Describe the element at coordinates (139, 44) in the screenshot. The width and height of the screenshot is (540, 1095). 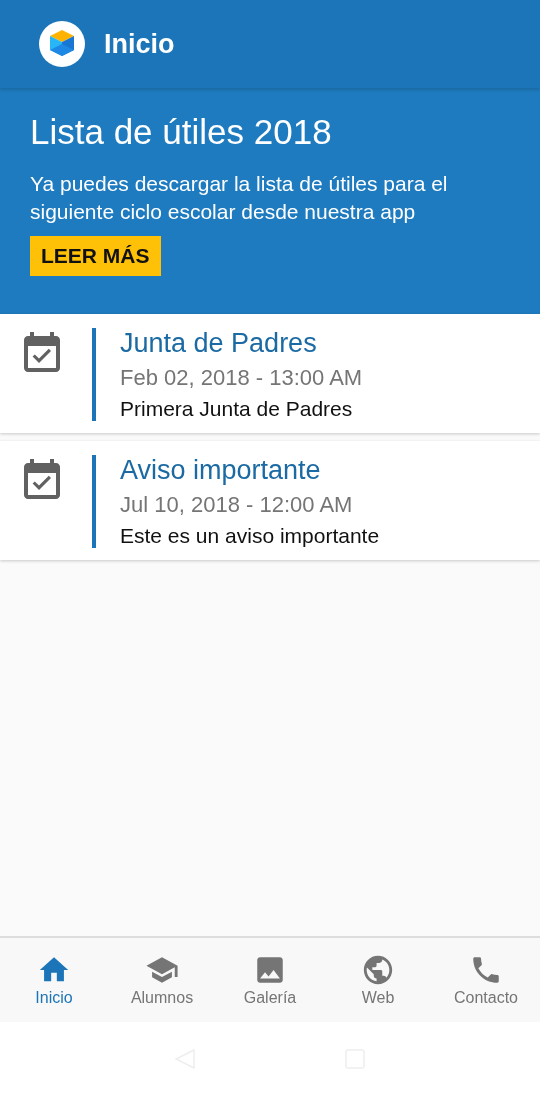
I see `app-bar-title: Inicio` at that location.